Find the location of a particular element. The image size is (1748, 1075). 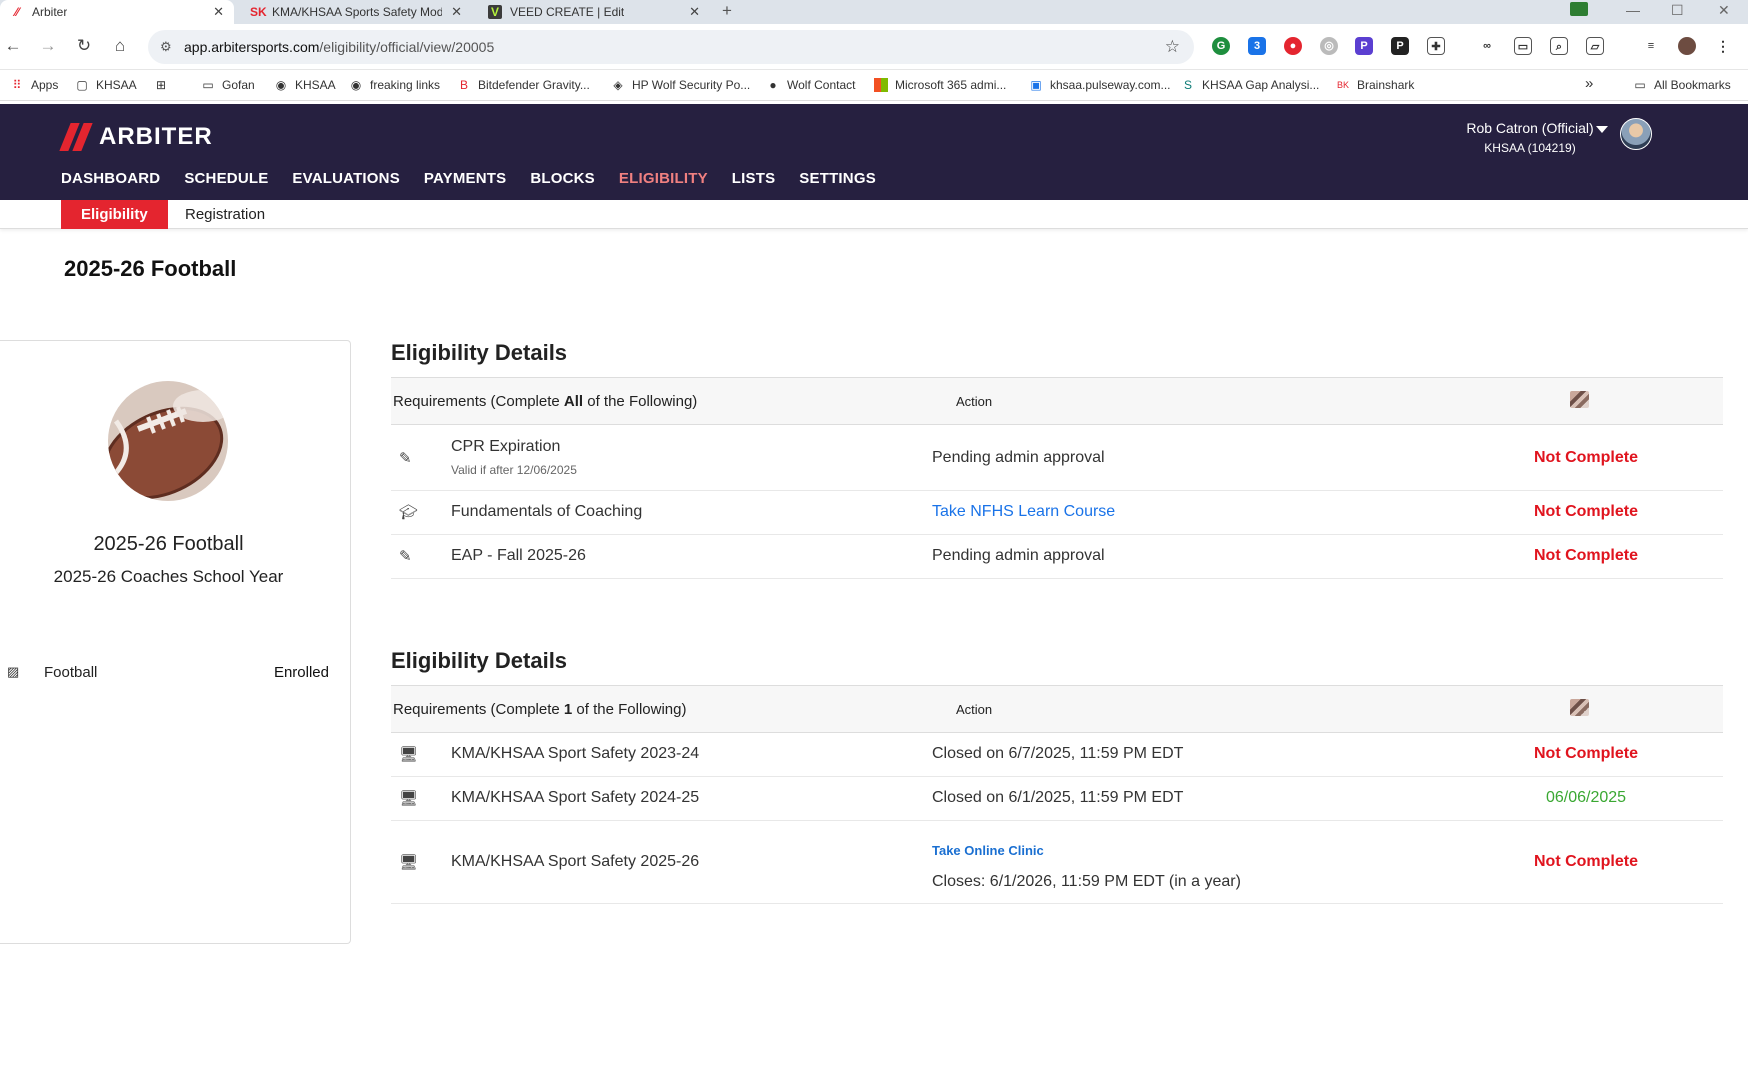

bookmark-khsaa-2: ◉ KHSAA is located at coordinates (305, 85).